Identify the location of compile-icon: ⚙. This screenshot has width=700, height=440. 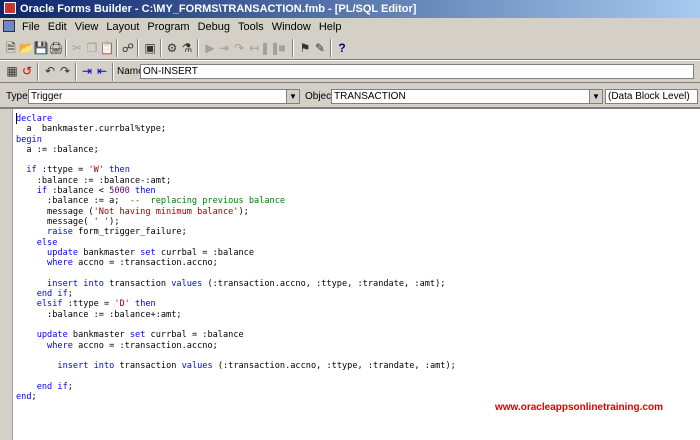
(172, 48).